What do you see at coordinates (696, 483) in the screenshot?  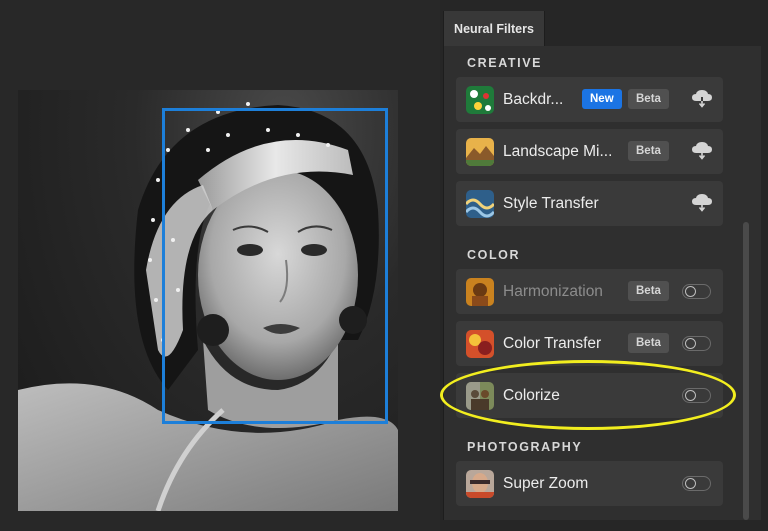 I see `super-zoom-toggle` at bounding box center [696, 483].